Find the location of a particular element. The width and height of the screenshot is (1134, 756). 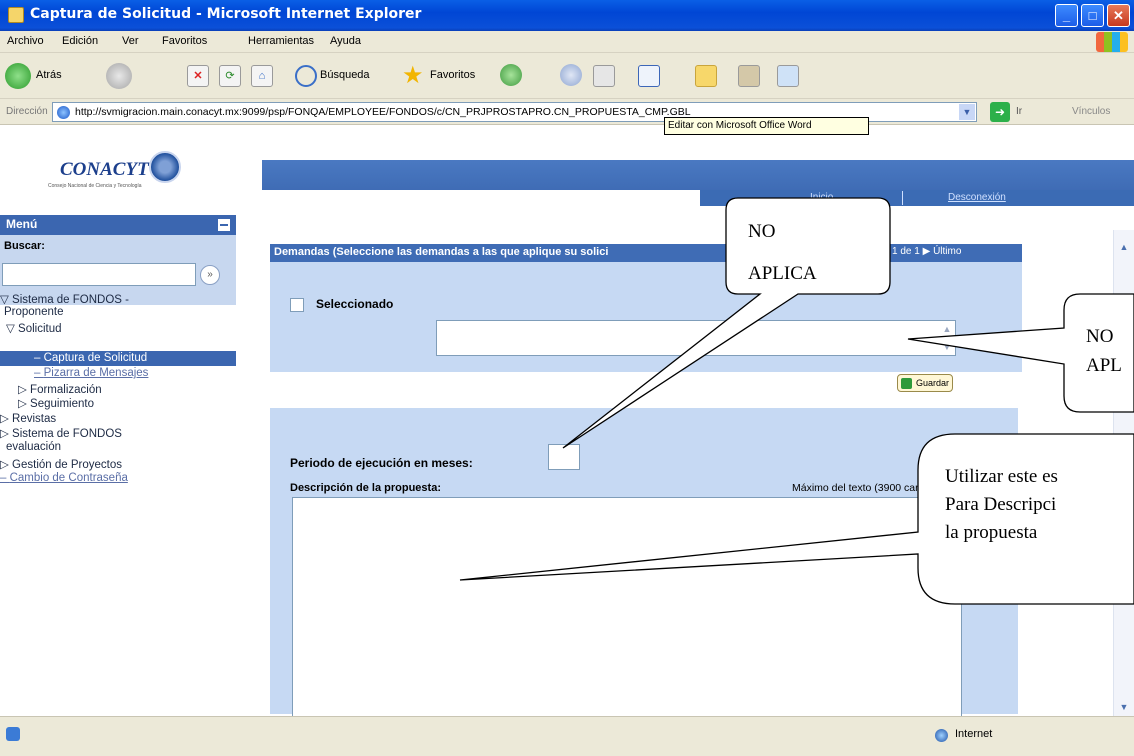

menu-edicion: Edición is located at coordinates (80, 41).